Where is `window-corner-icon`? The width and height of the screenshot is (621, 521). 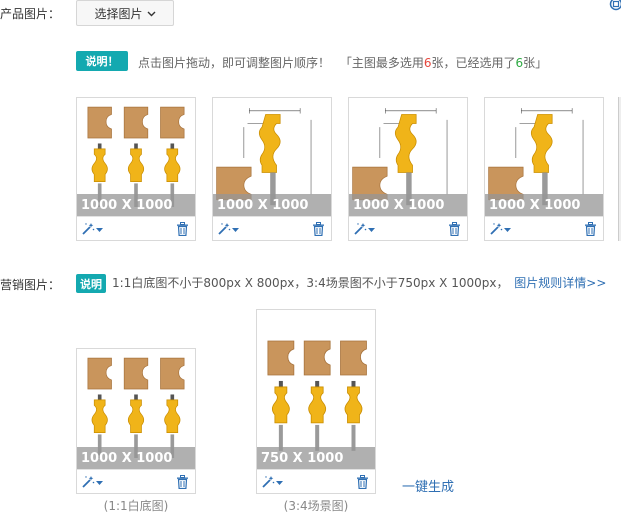 window-corner-icon is located at coordinates (615, 5).